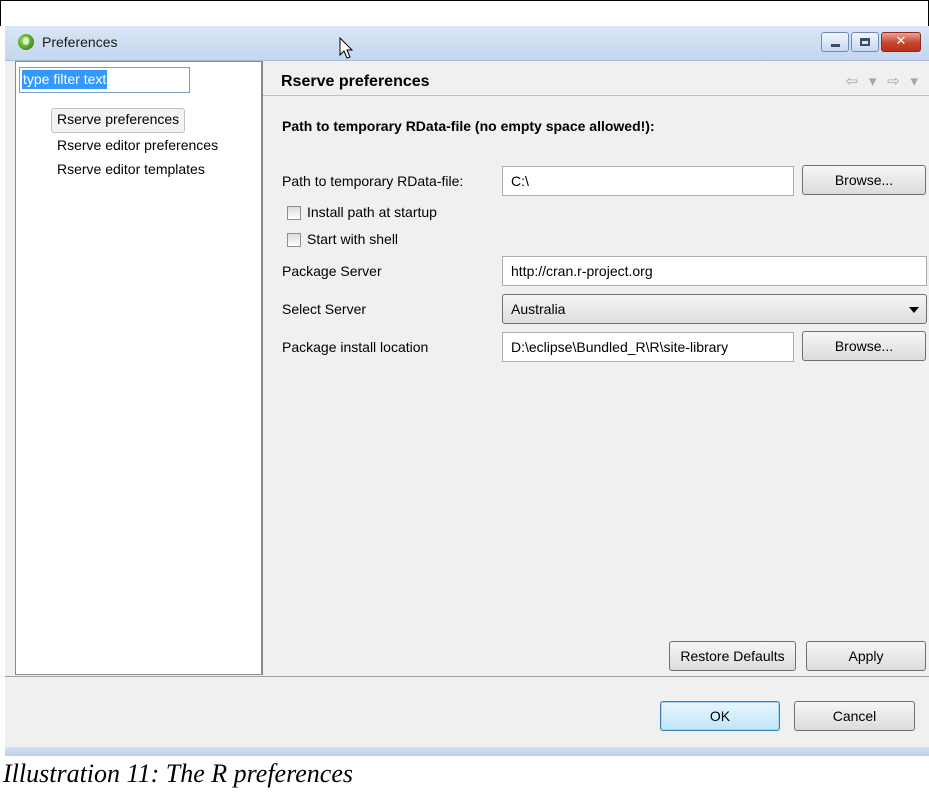  I want to click on maximize-button, so click(865, 42).